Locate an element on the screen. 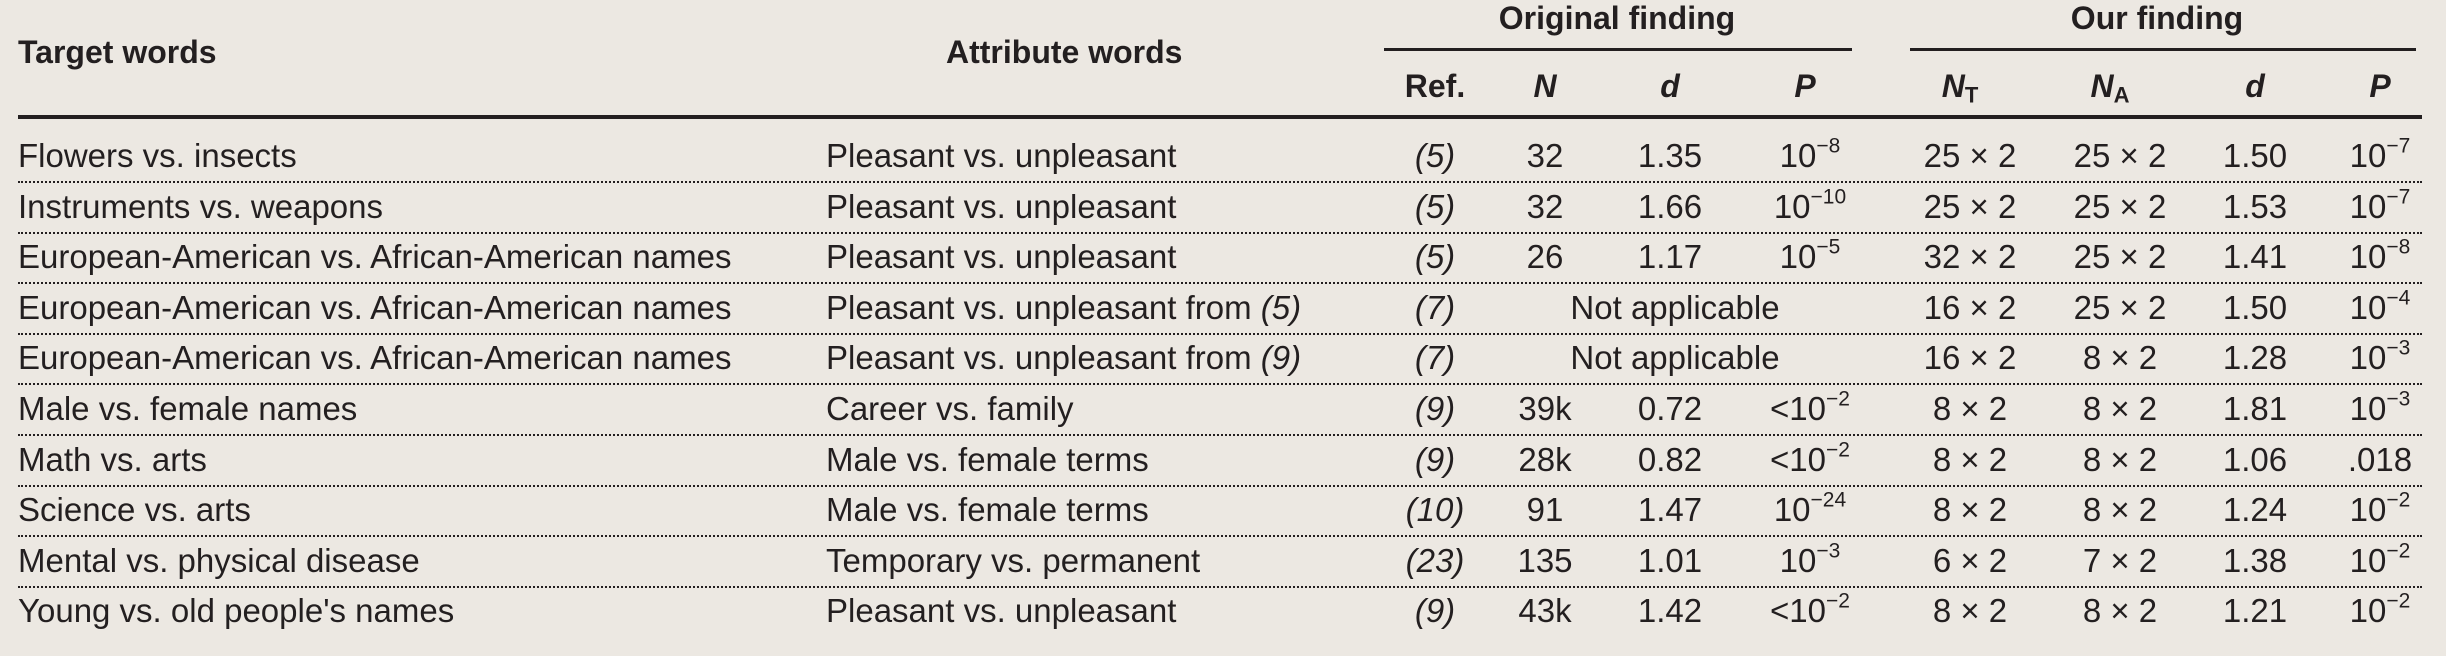  cell-n: 43k is located at coordinates (1545, 611).